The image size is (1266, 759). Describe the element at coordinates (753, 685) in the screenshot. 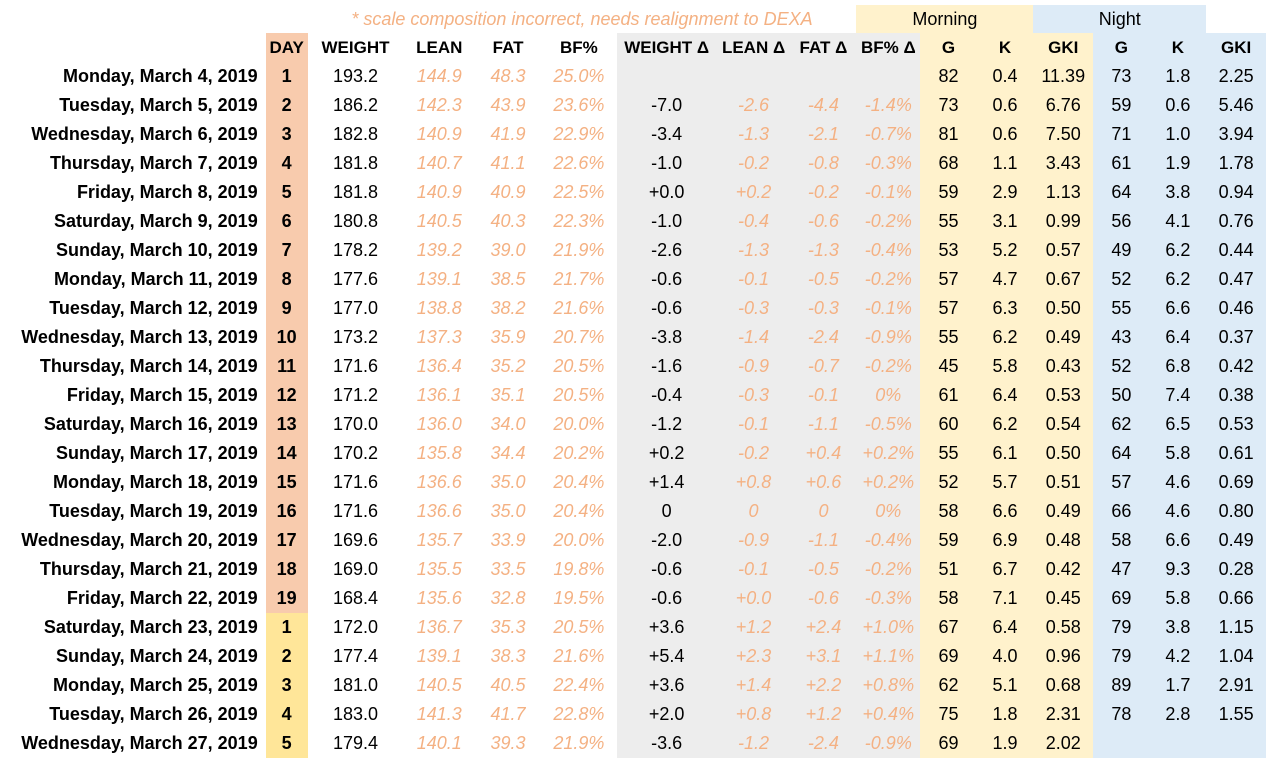

I see `lean-delta-cell: +1.4` at that location.